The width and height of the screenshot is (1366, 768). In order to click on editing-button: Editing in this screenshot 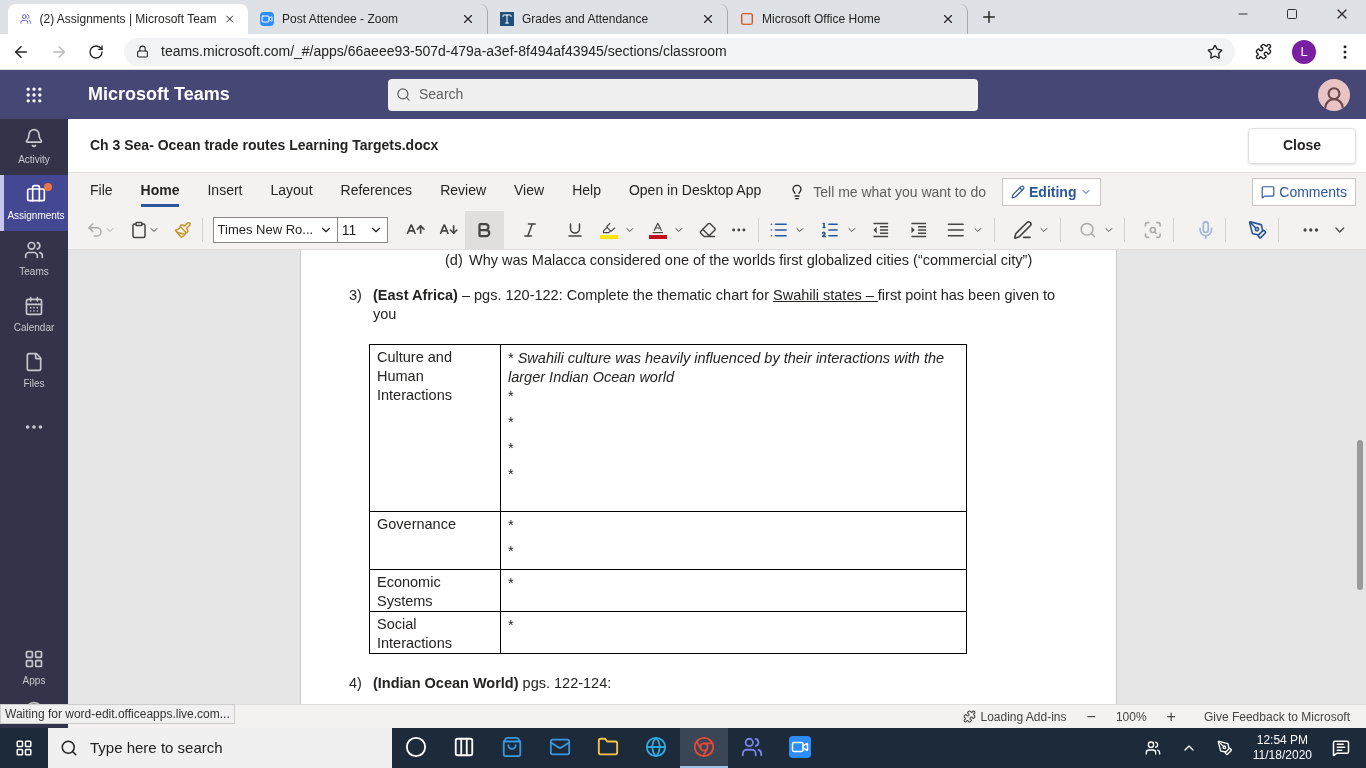, I will do `click(1052, 192)`.